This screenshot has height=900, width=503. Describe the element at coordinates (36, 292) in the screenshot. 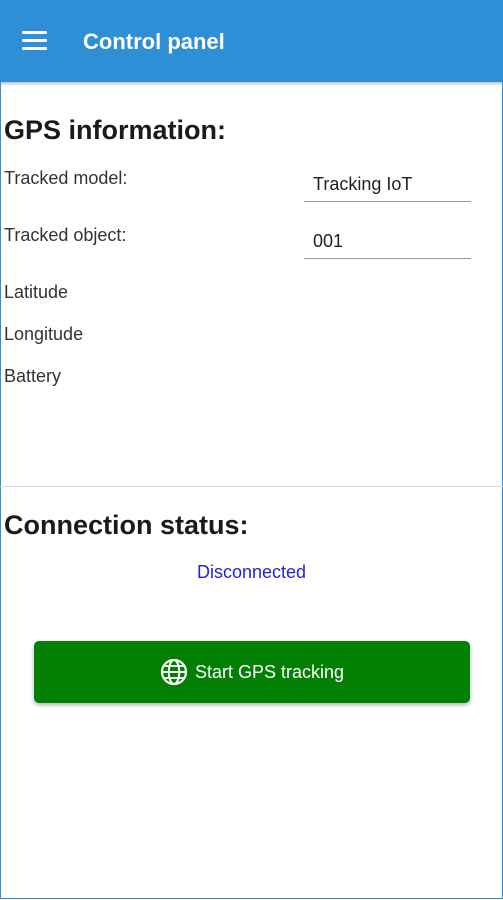

I see `latitude-label: Latitude` at that location.